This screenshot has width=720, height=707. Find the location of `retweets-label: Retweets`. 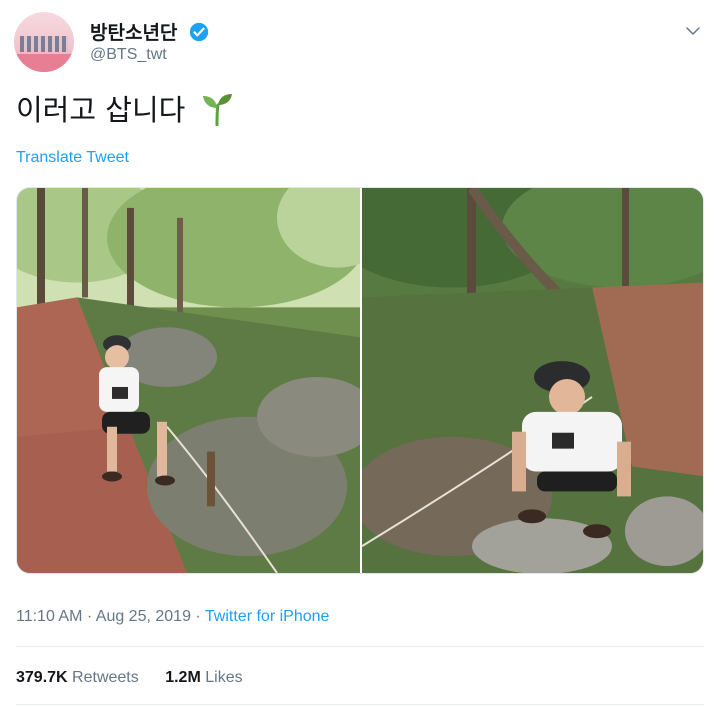

retweets-label: Retweets is located at coordinates (105, 677).